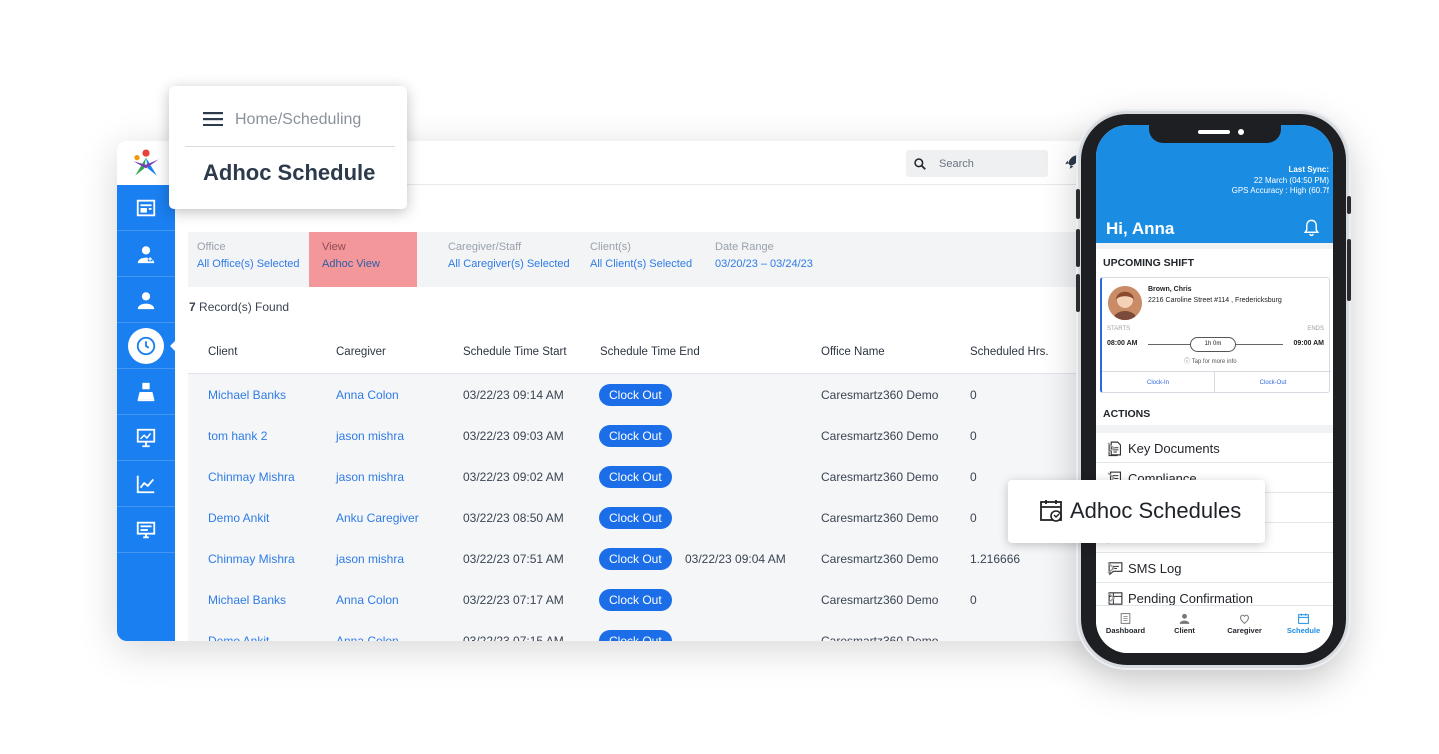 The height and width of the screenshot is (754, 1439). What do you see at coordinates (1244, 630) in the screenshot?
I see `tab-label: Caregiver` at bounding box center [1244, 630].